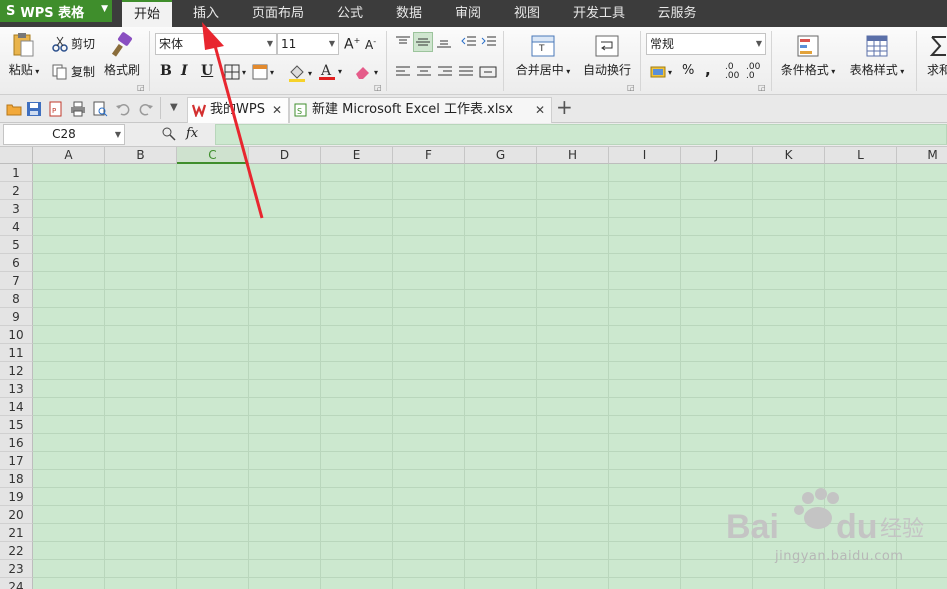 This screenshot has height=589, width=947. What do you see at coordinates (573, 155) in the screenshot?
I see `column-header-h: H` at bounding box center [573, 155].